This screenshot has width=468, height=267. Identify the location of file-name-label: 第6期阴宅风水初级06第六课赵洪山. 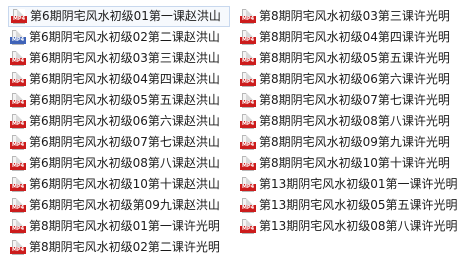
(124, 121).